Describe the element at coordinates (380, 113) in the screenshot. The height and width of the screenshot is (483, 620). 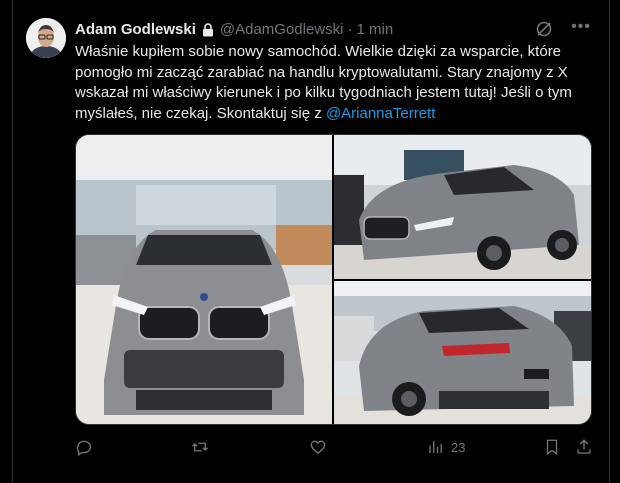
I see `mention-link: @AriannaTerrett` at that location.